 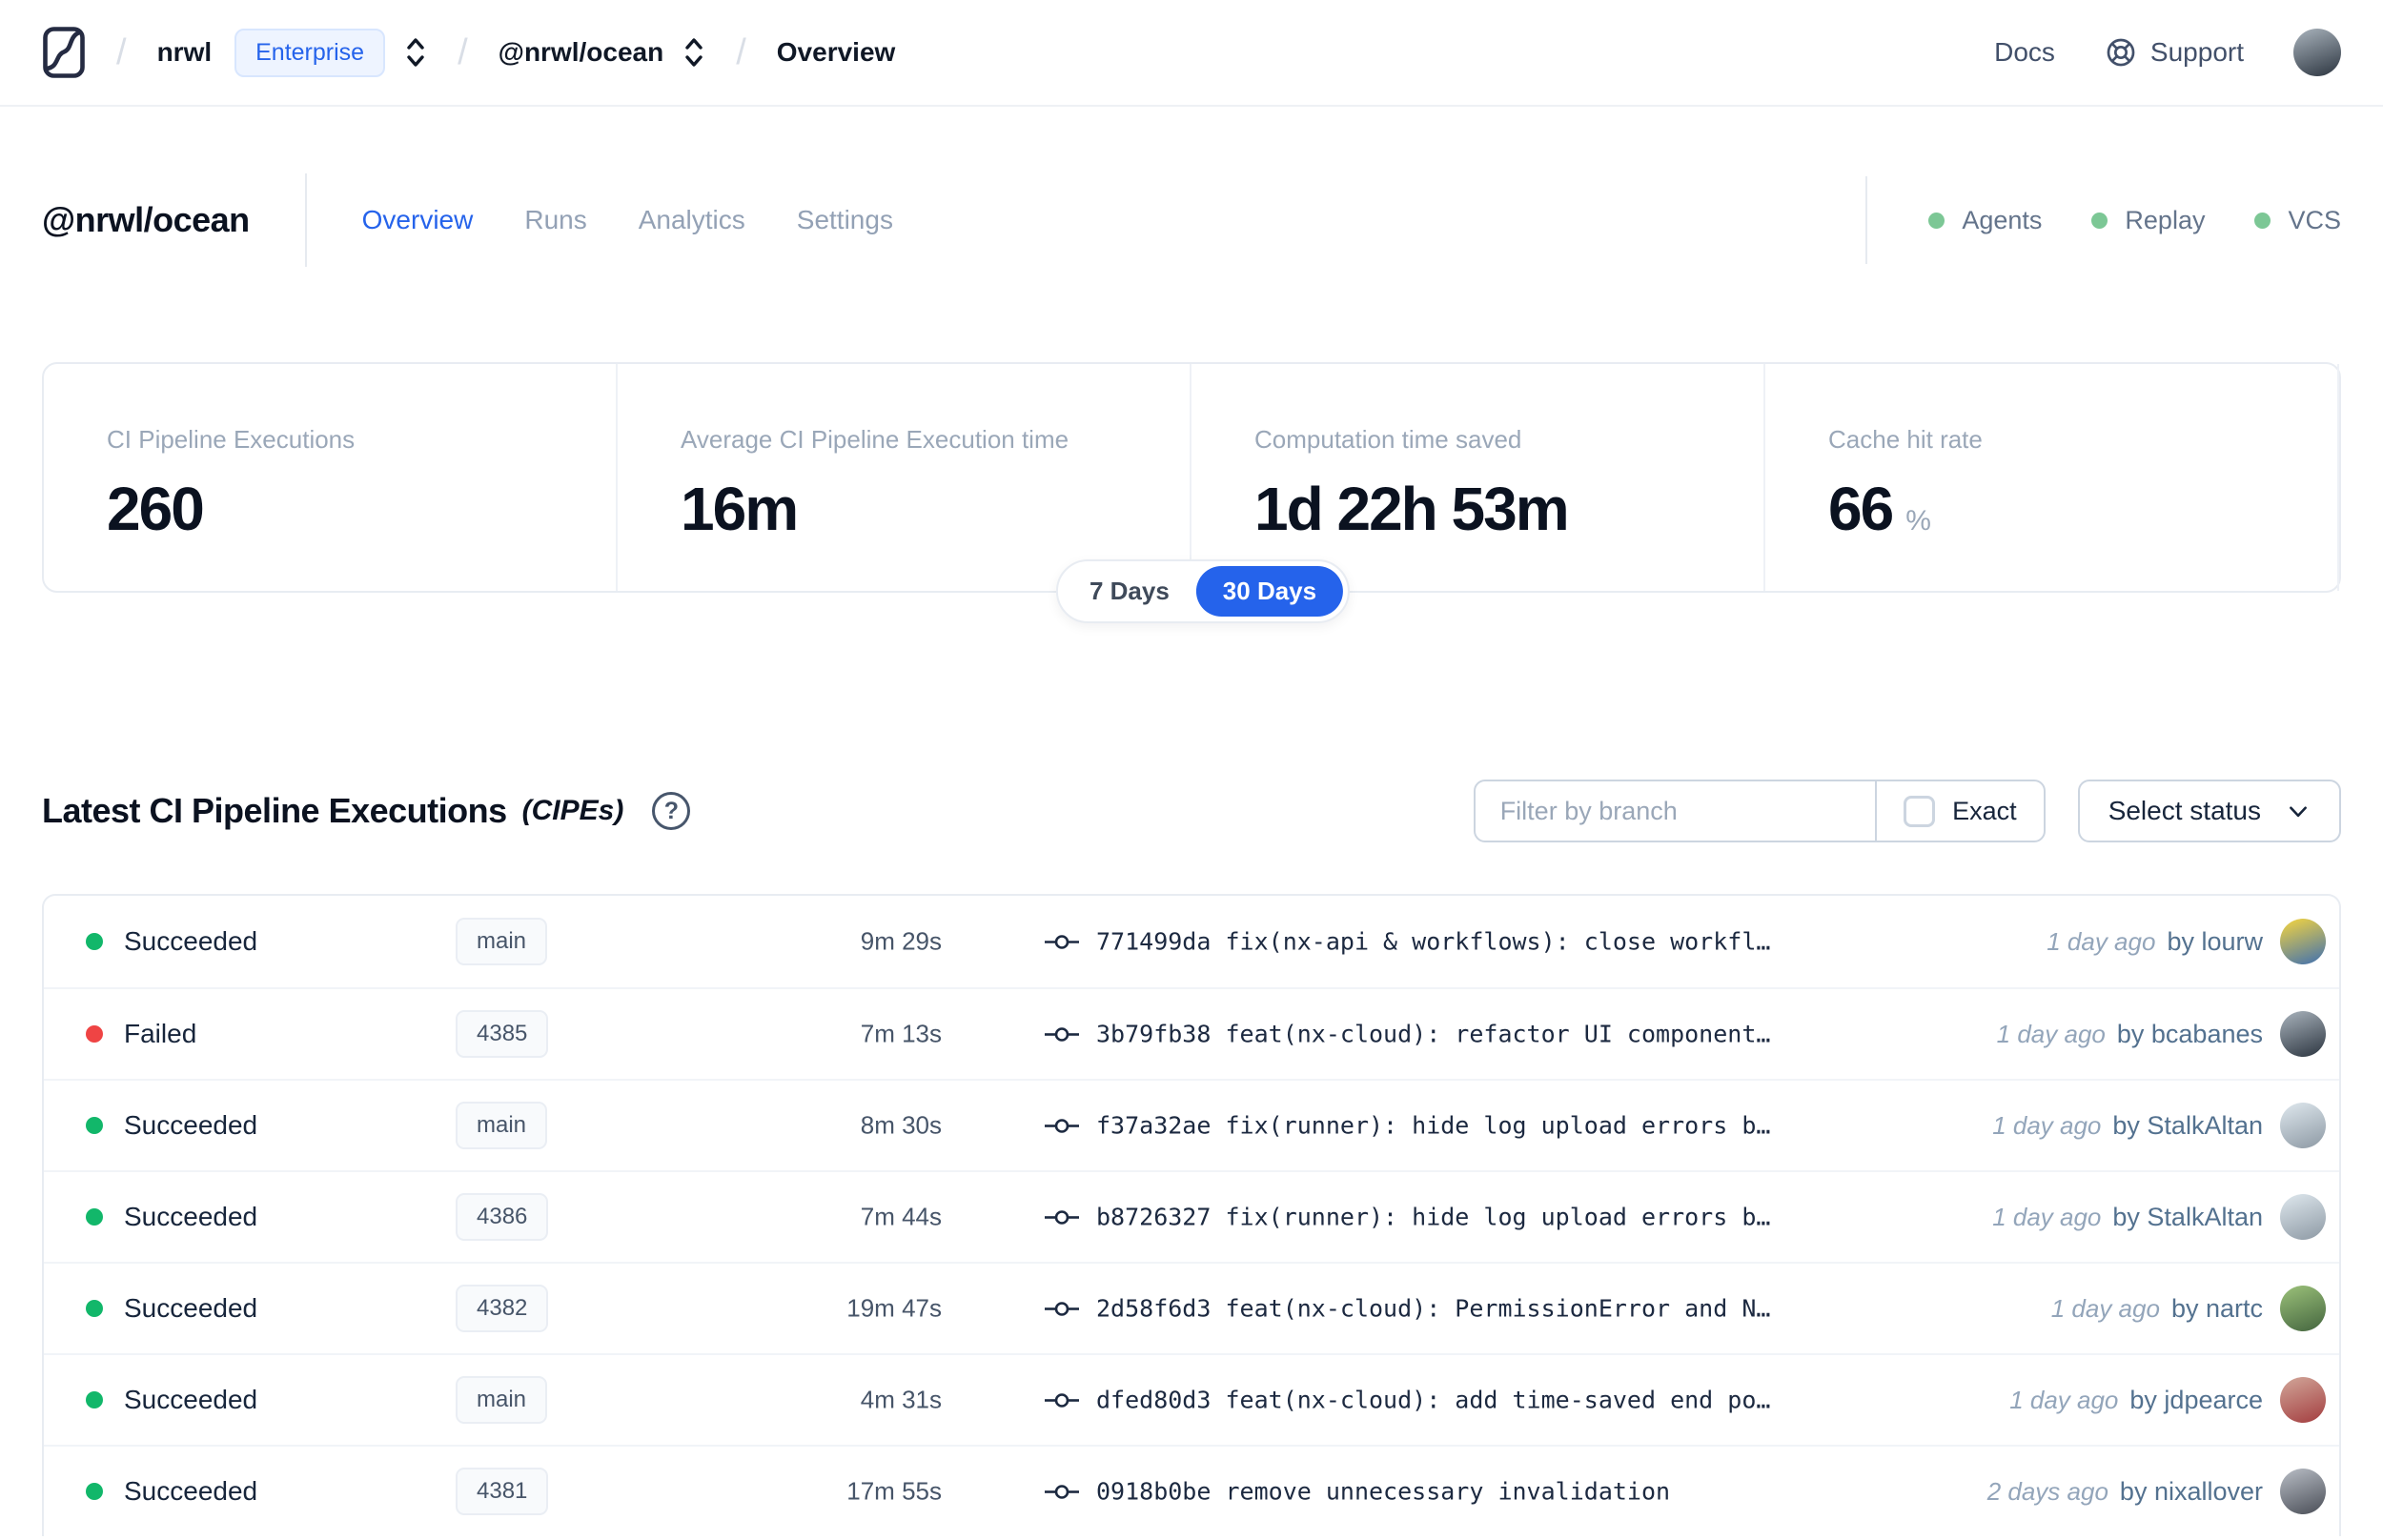 I want to click on range-30-days-button: 30 Days, so click(x=1269, y=591).